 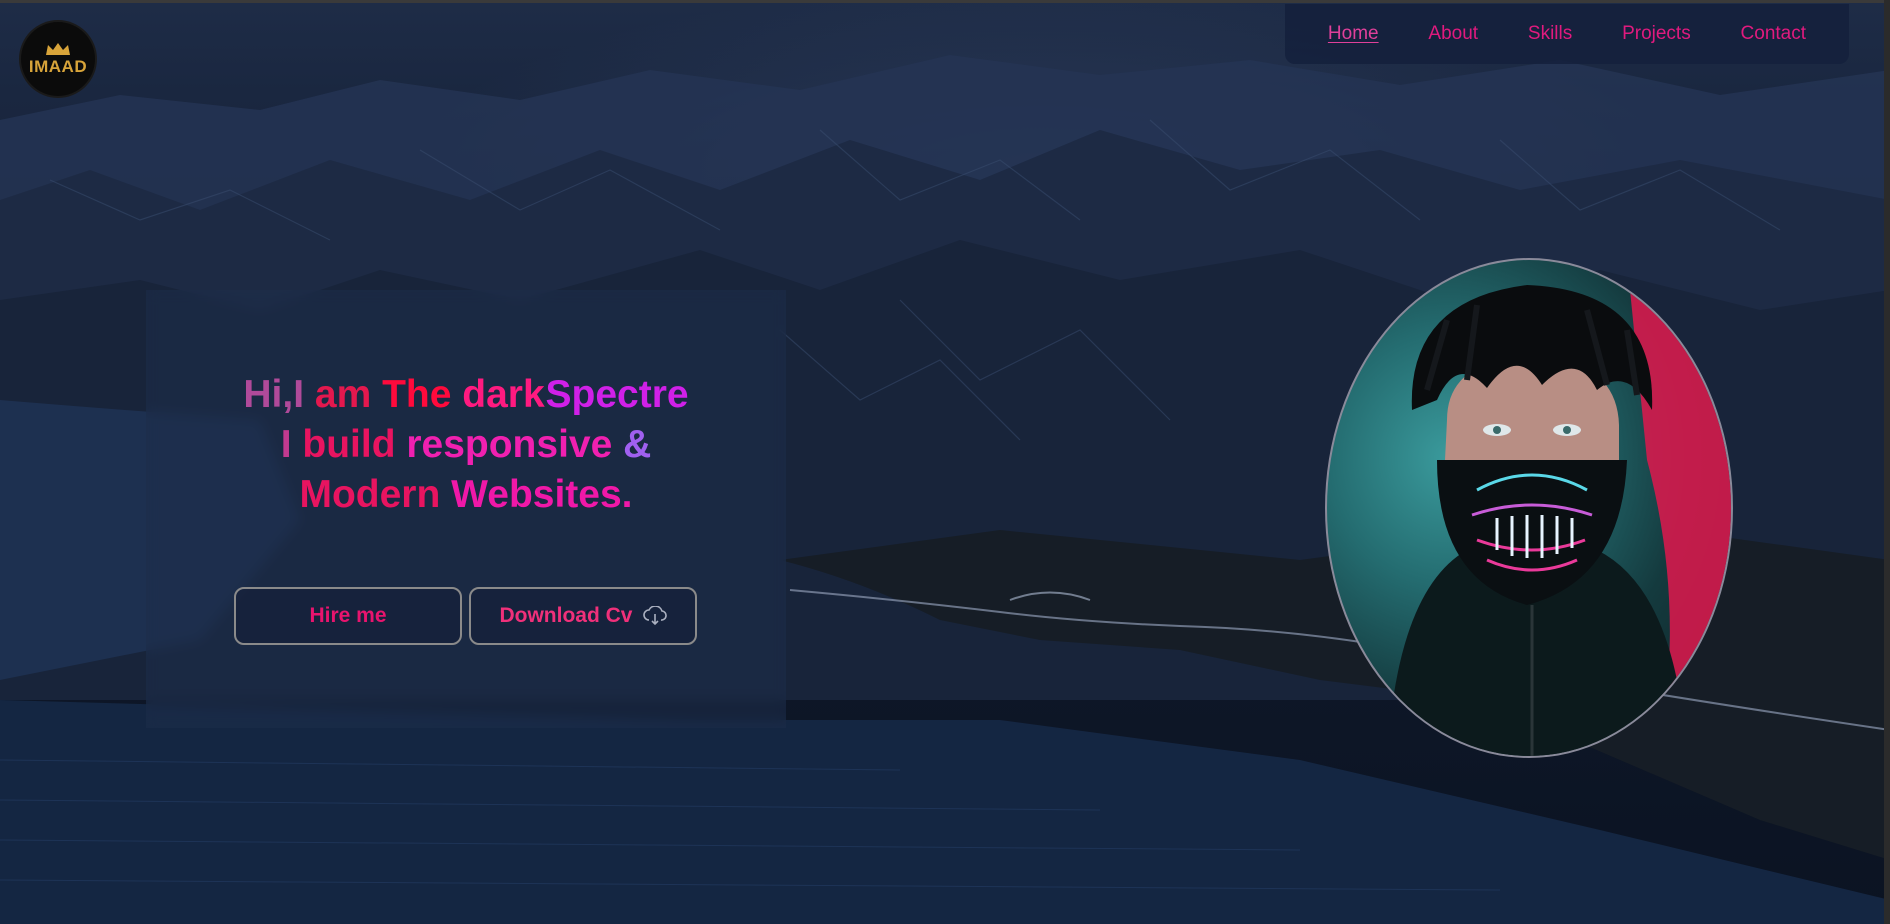 What do you see at coordinates (617, 394) in the screenshot?
I see `hero-word: Spectre` at bounding box center [617, 394].